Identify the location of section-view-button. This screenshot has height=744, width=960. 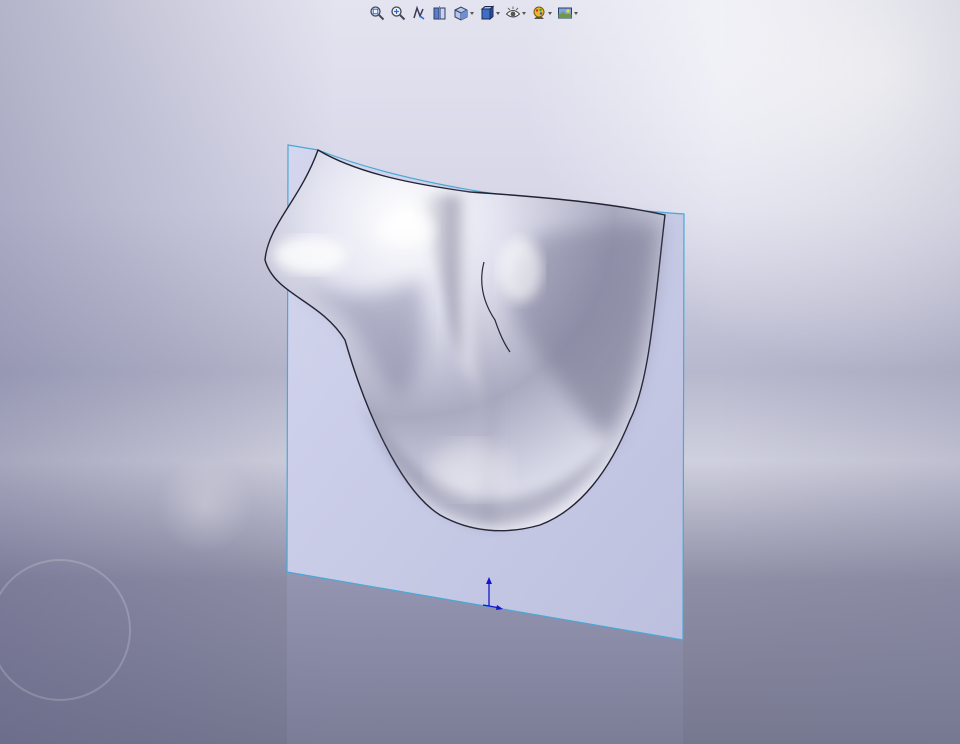
(440, 13).